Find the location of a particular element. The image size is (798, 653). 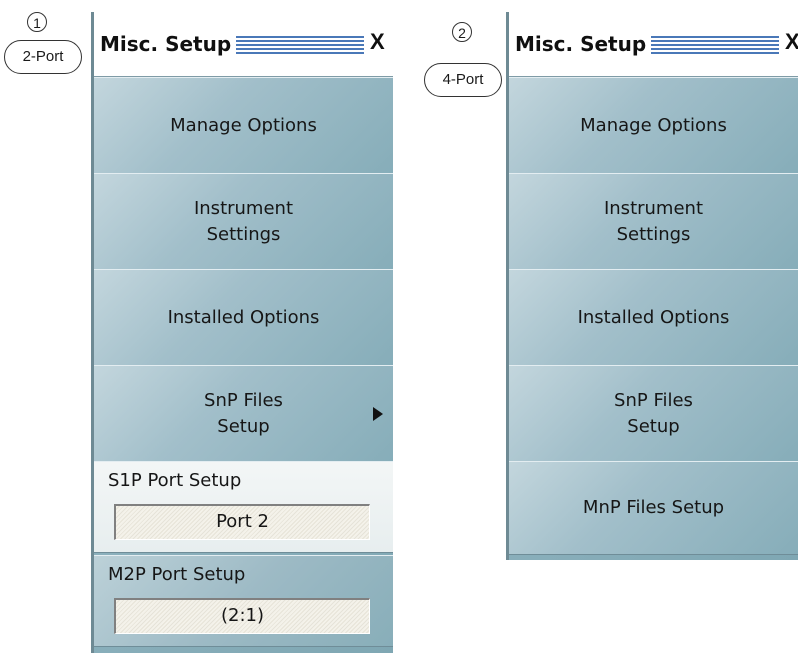

s1p-port-setup-group: S1P Port Setup Port 2 is located at coordinates (243, 507).